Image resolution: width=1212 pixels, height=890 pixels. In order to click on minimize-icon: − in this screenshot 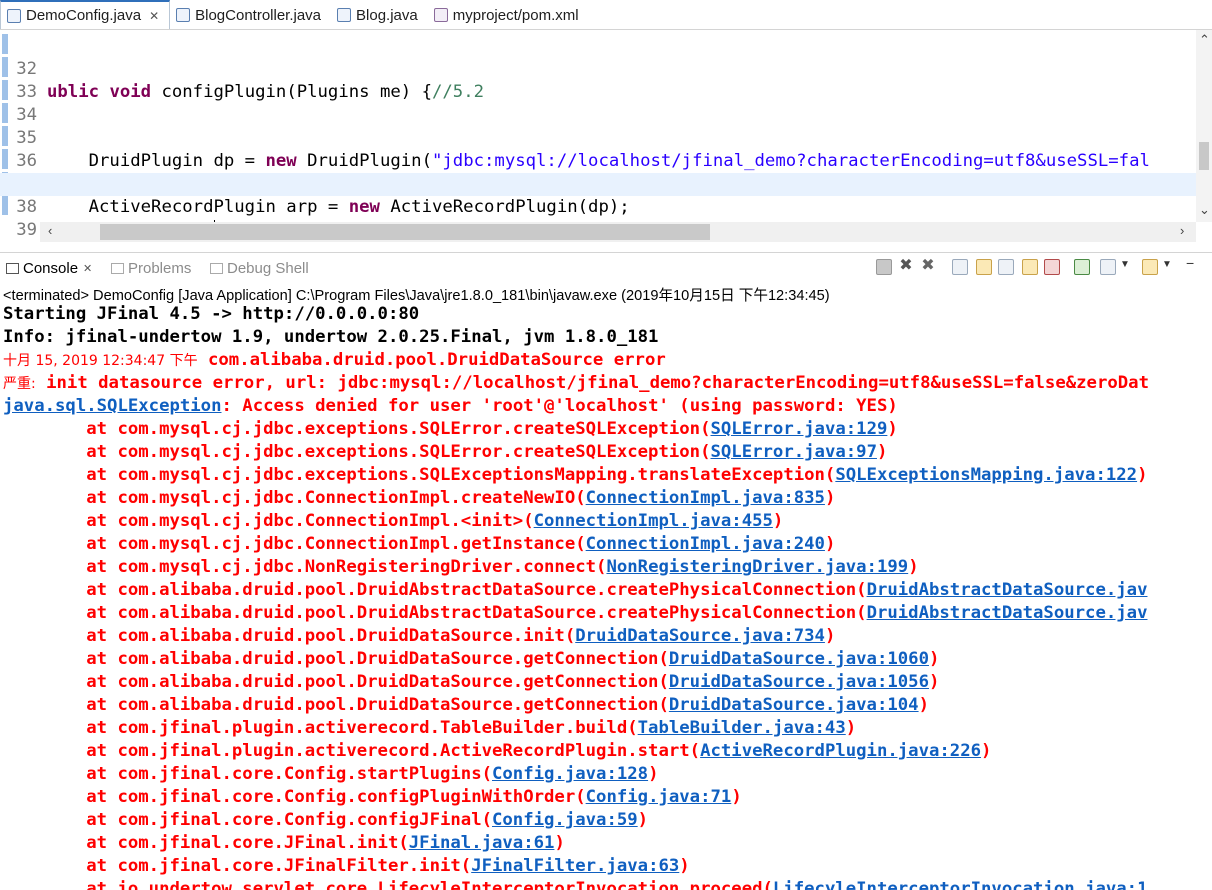, I will do `click(1190, 263)`.